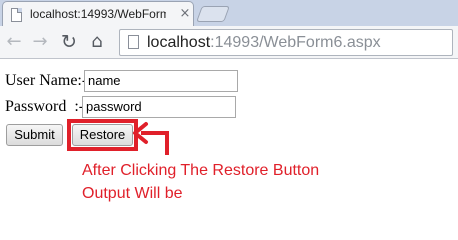 This screenshot has height=240, width=458. I want to click on username-input: name, so click(161, 81).